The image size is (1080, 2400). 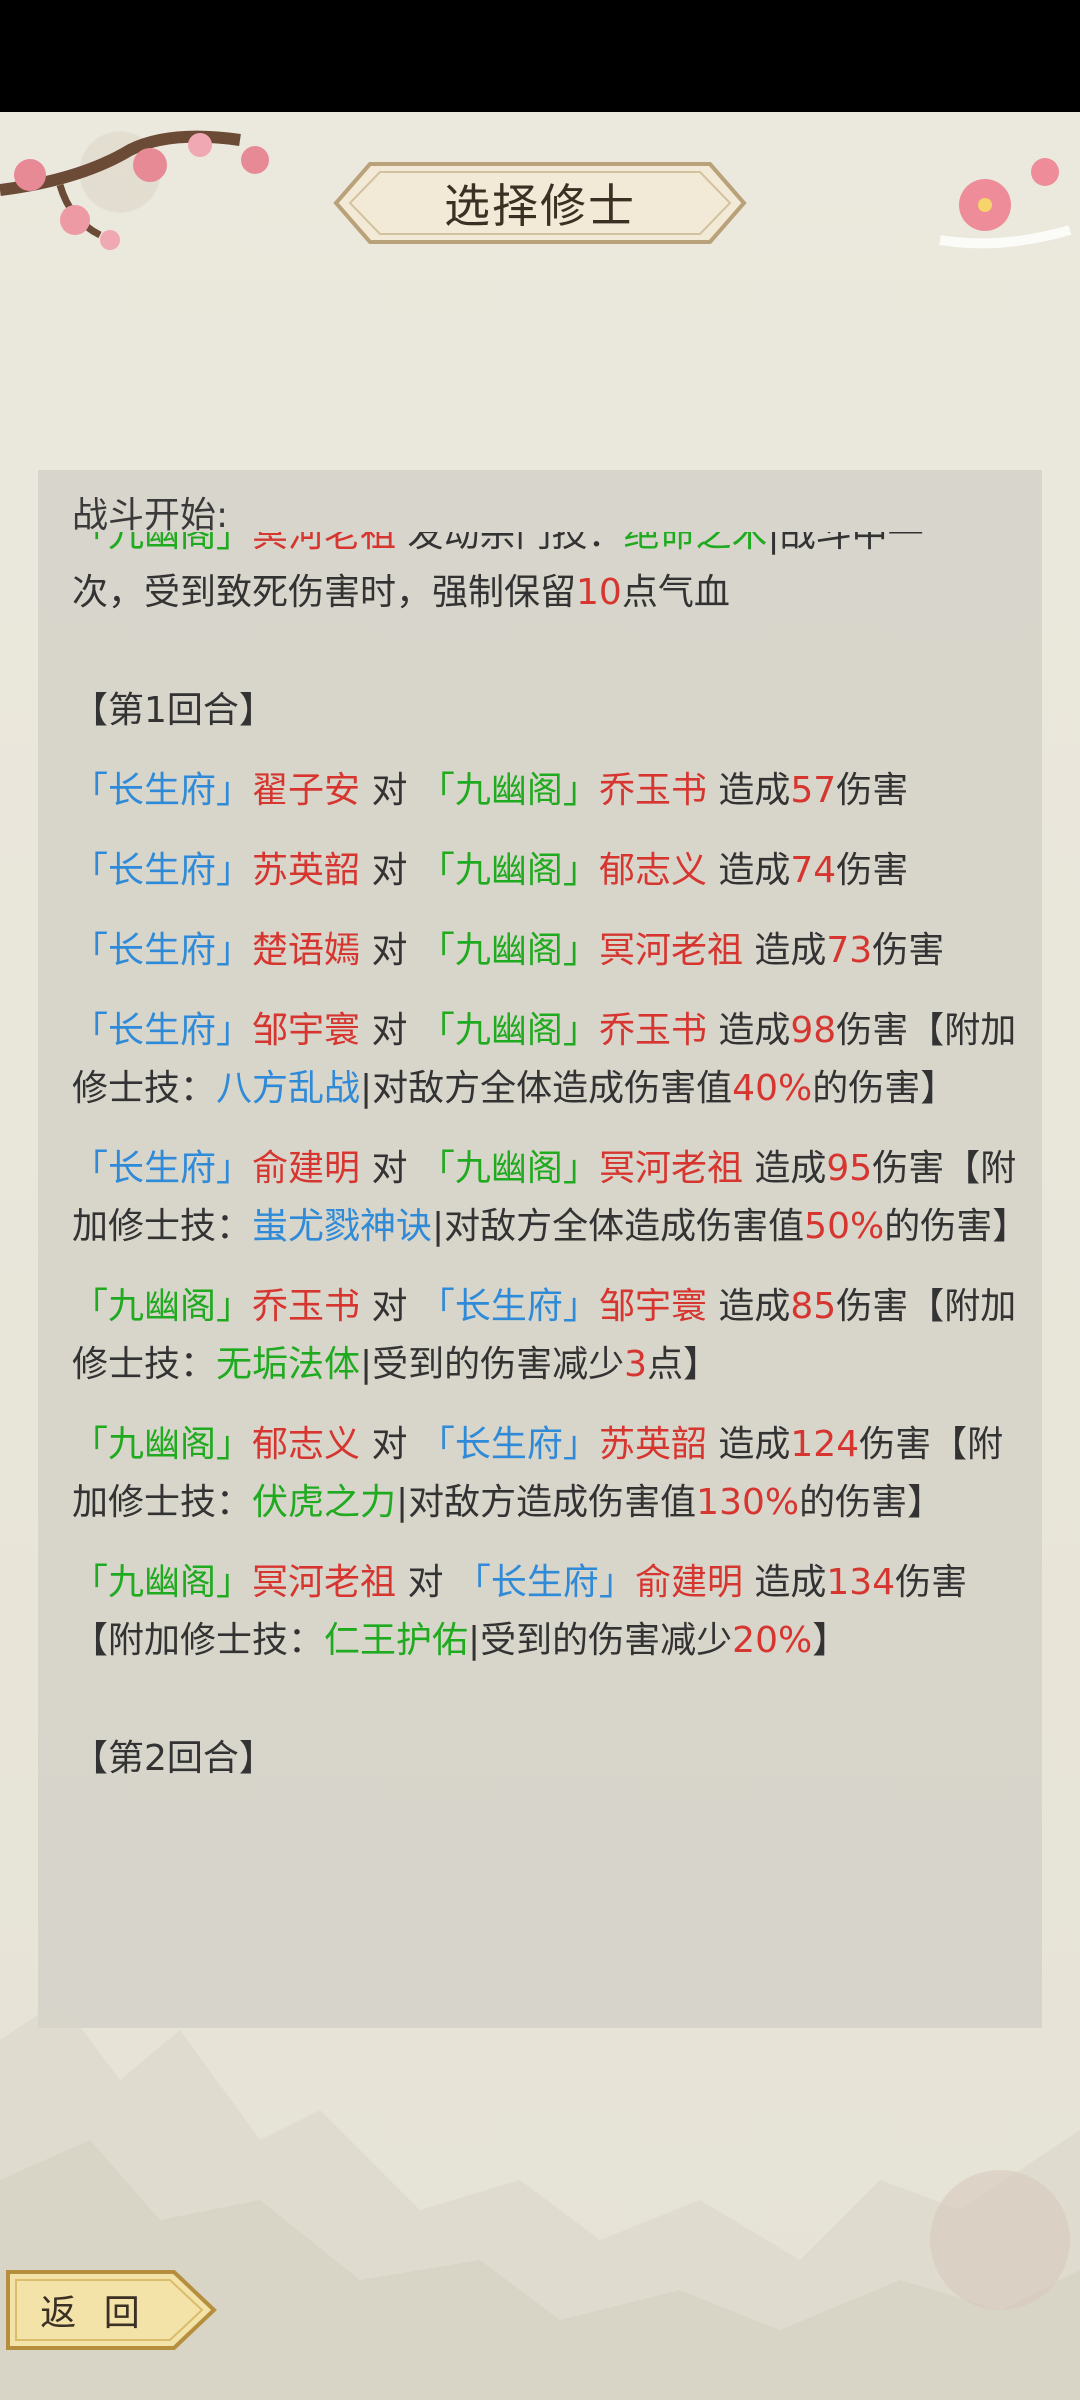 What do you see at coordinates (306, 950) in the screenshot?
I see `attacker-name: 楚语嫣` at bounding box center [306, 950].